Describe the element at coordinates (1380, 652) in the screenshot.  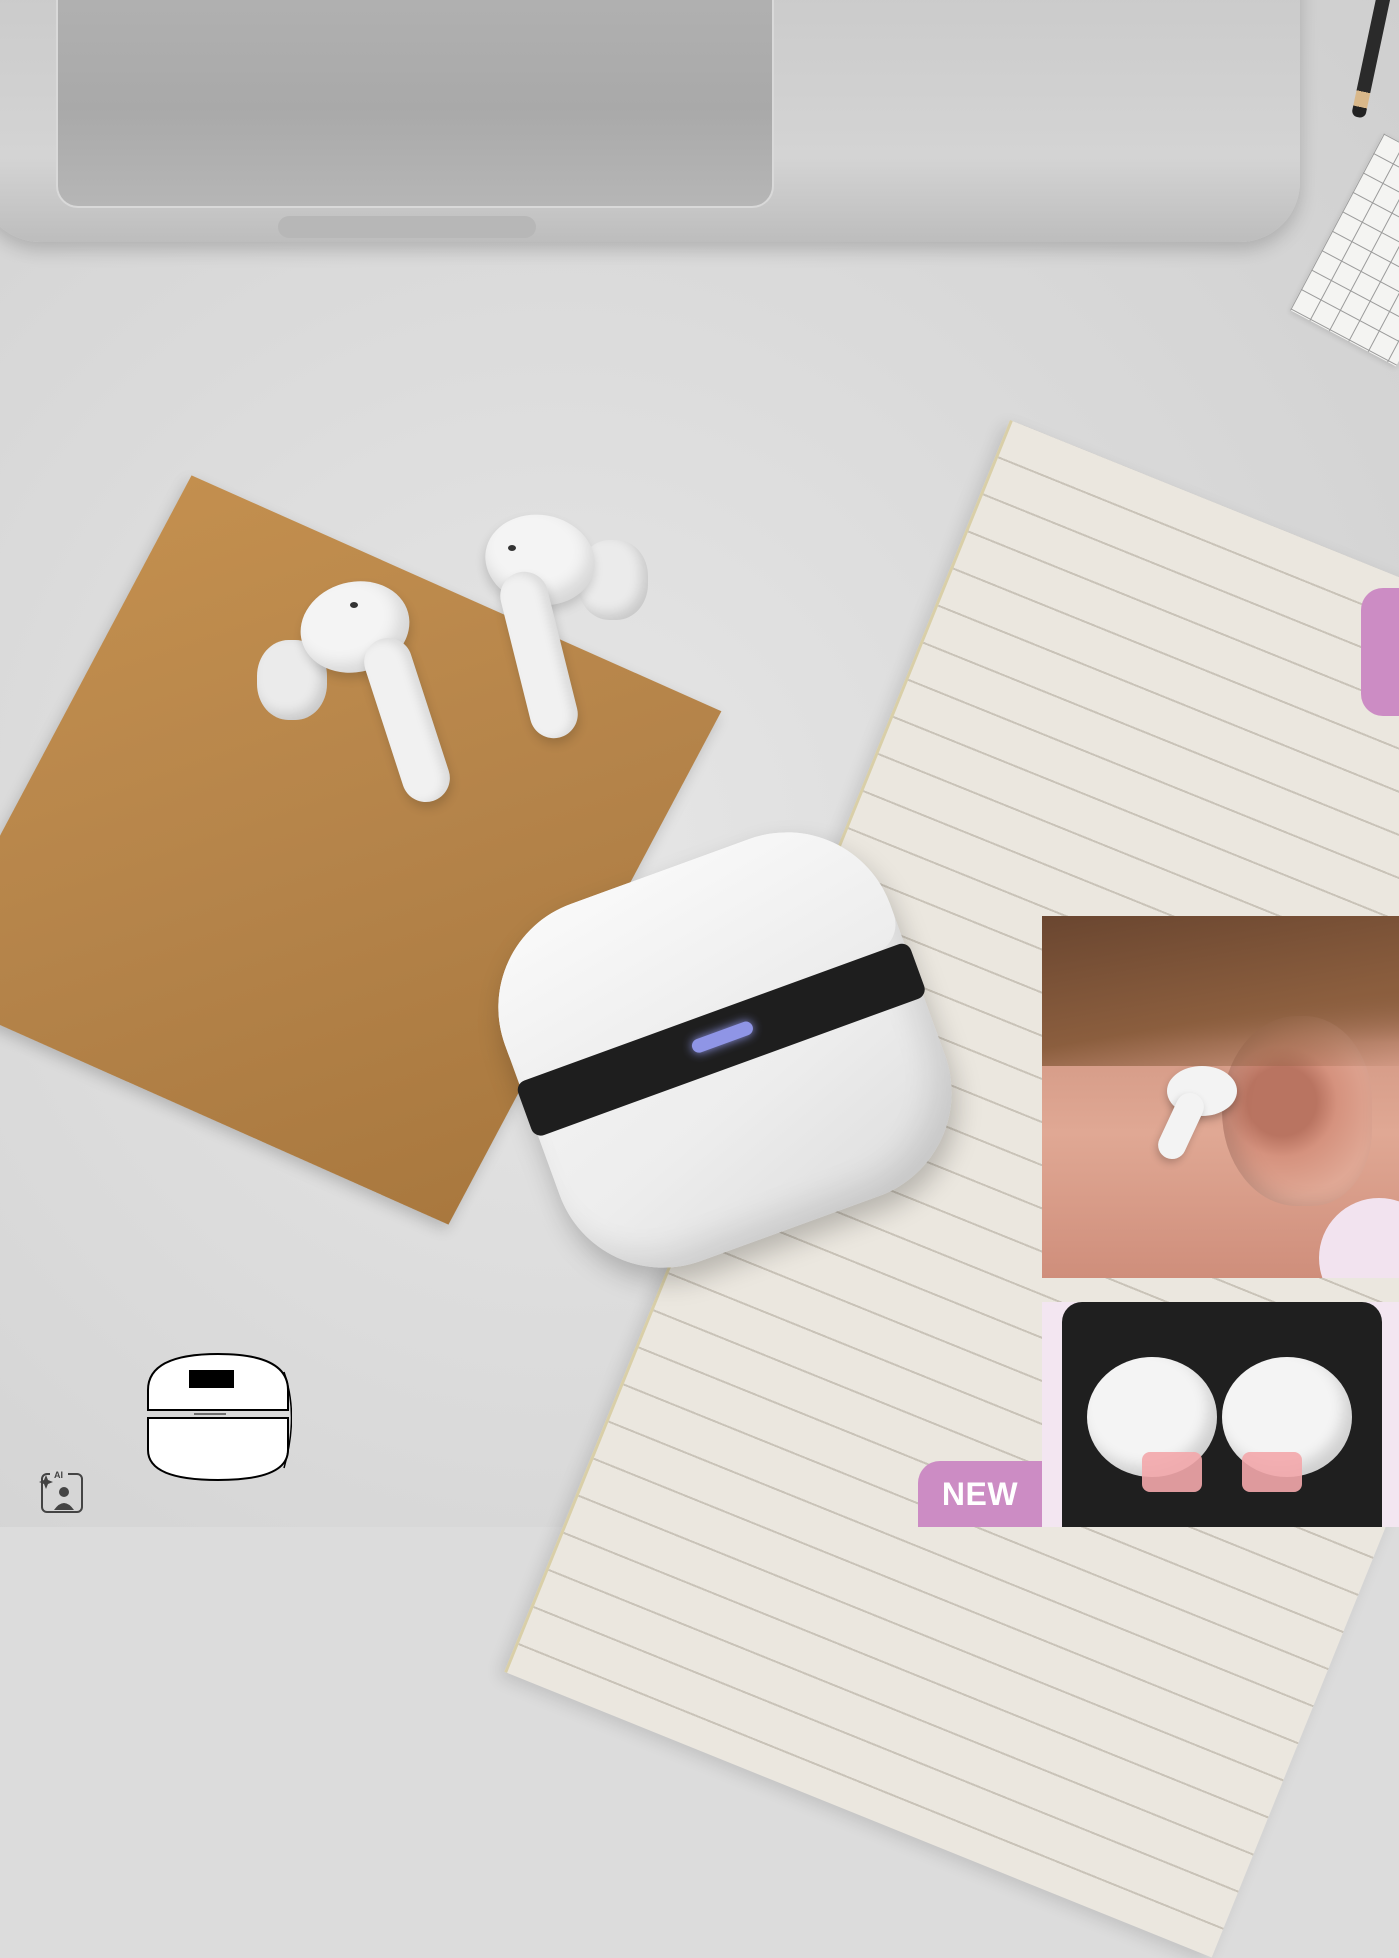
I see `accent-tab` at that location.